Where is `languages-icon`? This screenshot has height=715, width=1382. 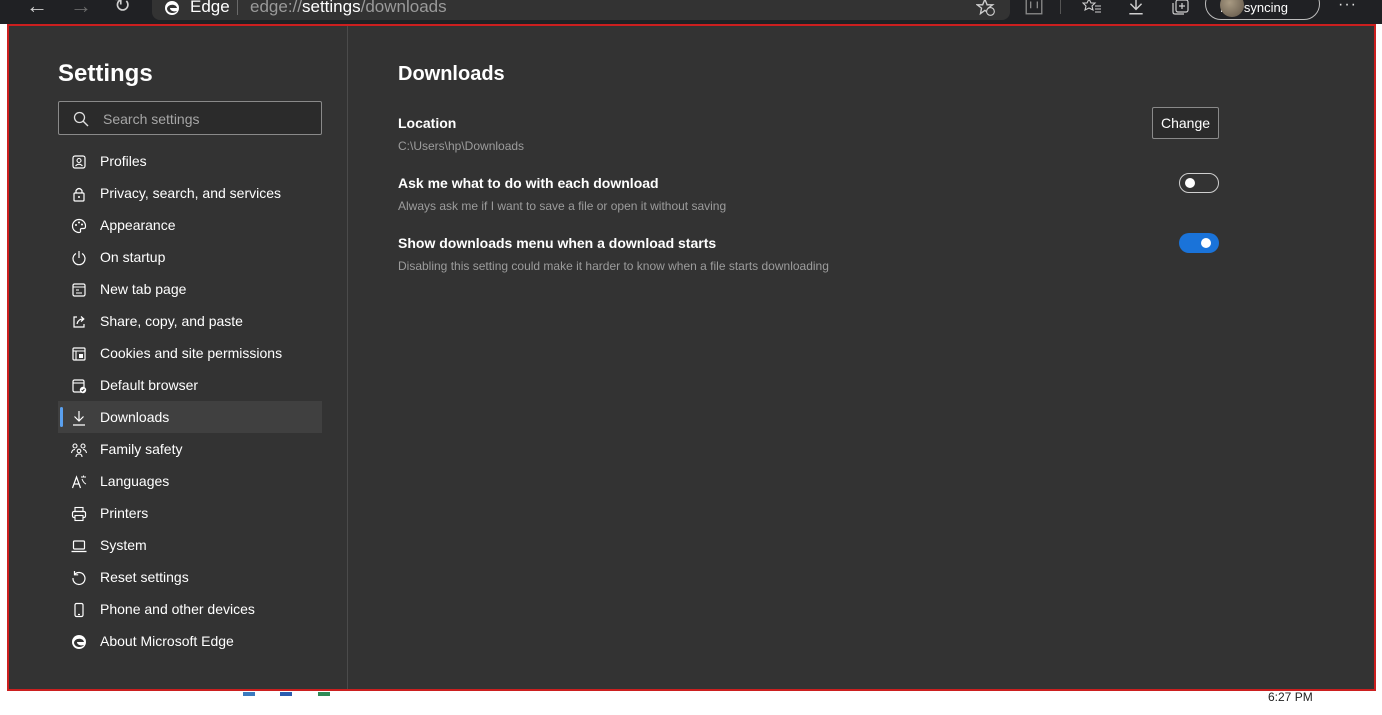 languages-icon is located at coordinates (79, 482).